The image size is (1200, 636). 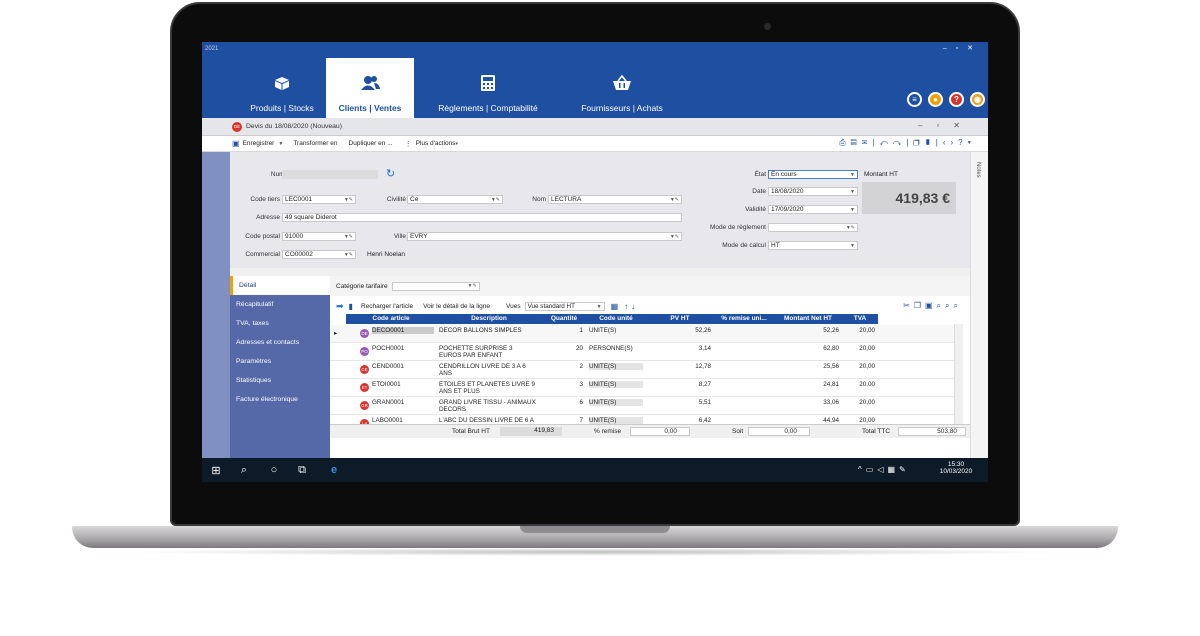 I want to click on undo-icon: ↶, so click(x=886, y=142).